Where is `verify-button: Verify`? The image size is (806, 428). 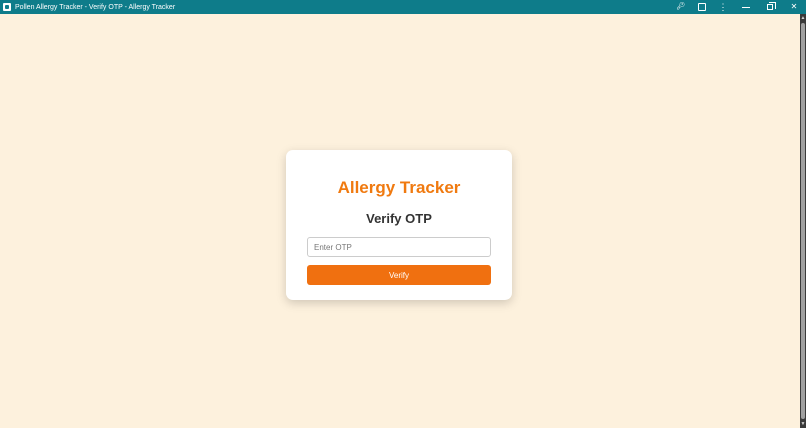 verify-button: Verify is located at coordinates (399, 275).